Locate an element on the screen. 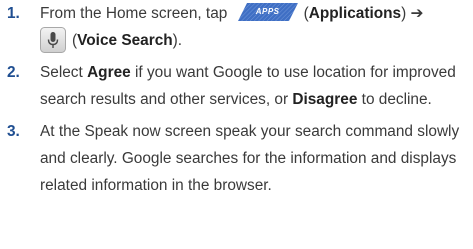 Image resolution: width=473 pixels, height=249 pixels. voice-close-paren: ). is located at coordinates (177, 40).